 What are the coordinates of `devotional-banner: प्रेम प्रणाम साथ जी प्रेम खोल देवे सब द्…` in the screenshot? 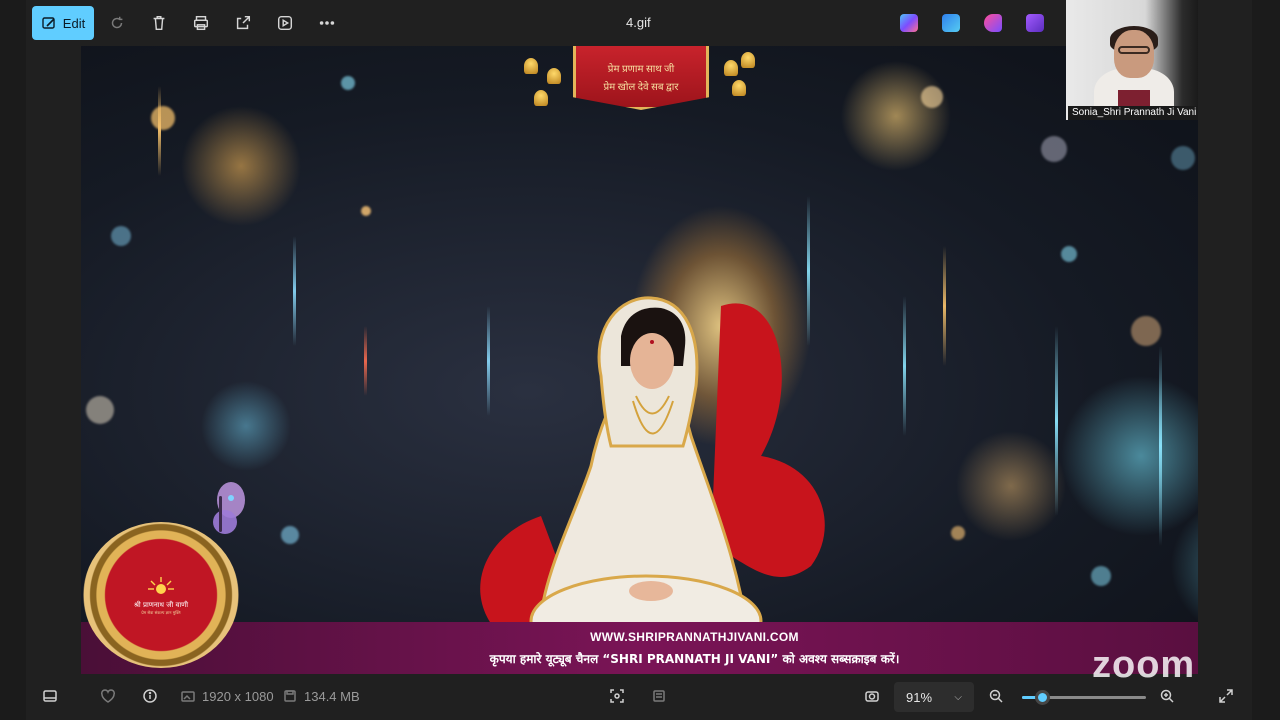 It's located at (641, 78).